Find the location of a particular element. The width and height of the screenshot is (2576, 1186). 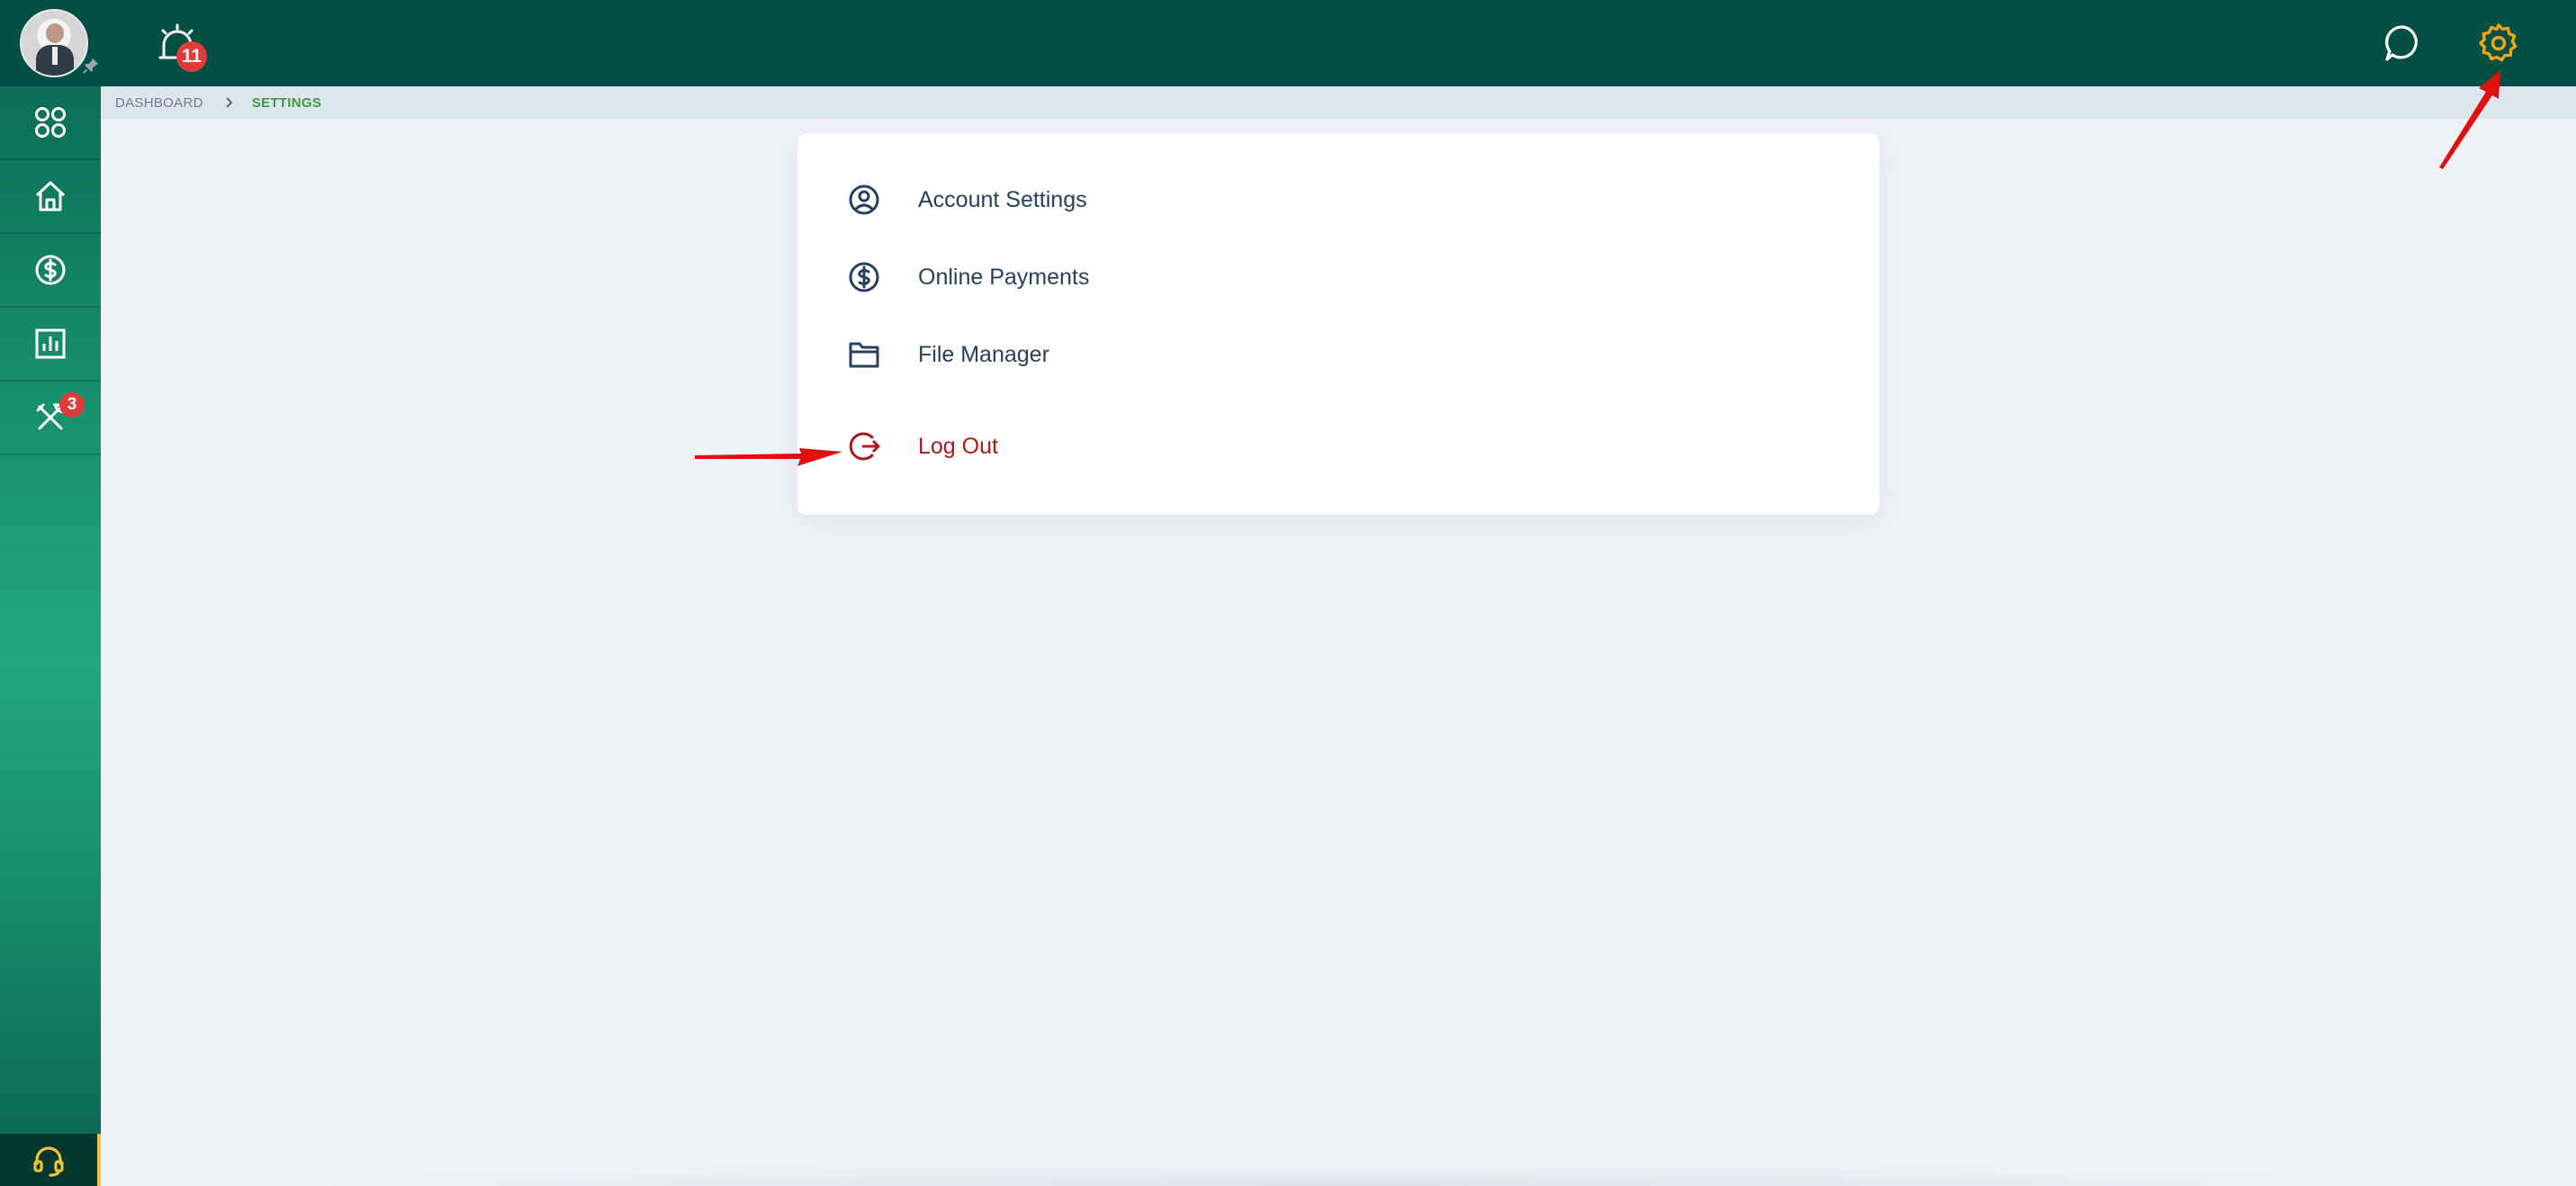

menu-label-log-out: Log Out is located at coordinates (958, 446).